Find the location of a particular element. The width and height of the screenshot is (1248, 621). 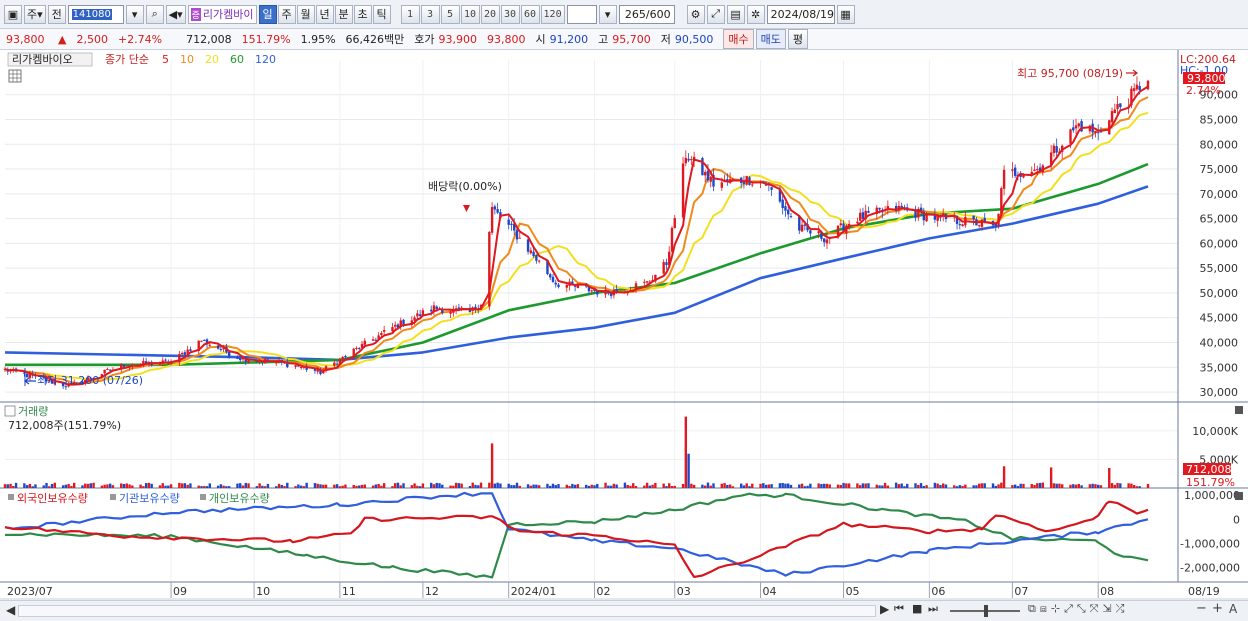

indicator-icon: ⚙ is located at coordinates (695, 14).